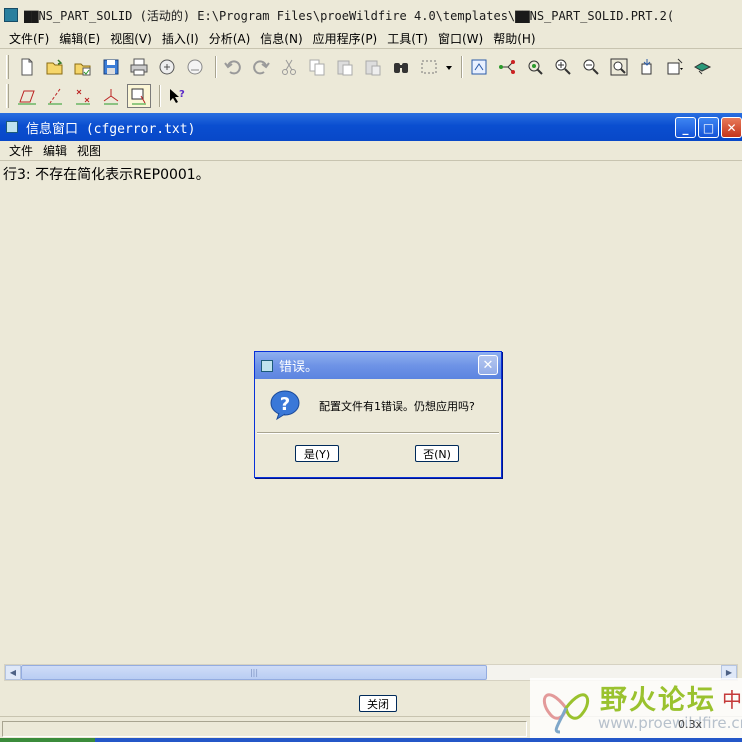 The height and width of the screenshot is (742, 742). I want to click on menu-tools: 工具(T), so click(407, 38).